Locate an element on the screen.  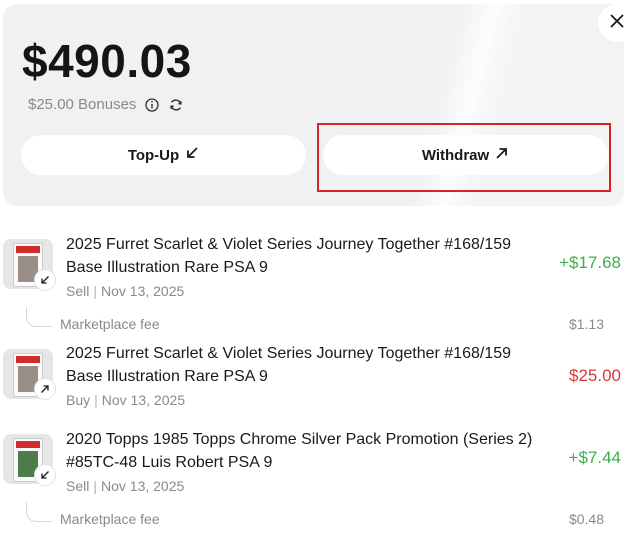
refresh-icon is located at coordinates (176, 105).